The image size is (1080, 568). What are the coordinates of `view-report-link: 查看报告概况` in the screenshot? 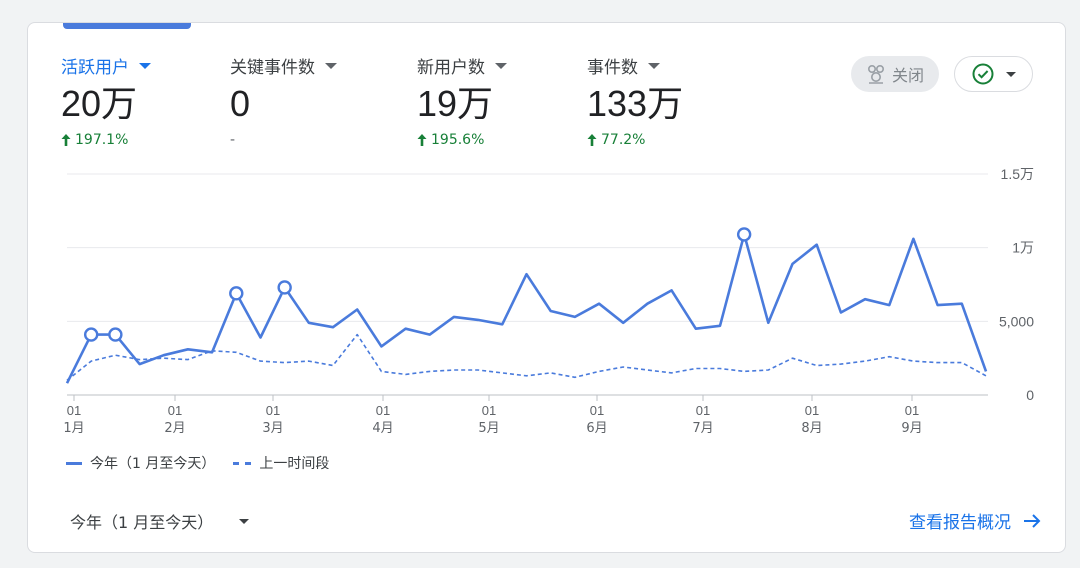 It's located at (975, 520).